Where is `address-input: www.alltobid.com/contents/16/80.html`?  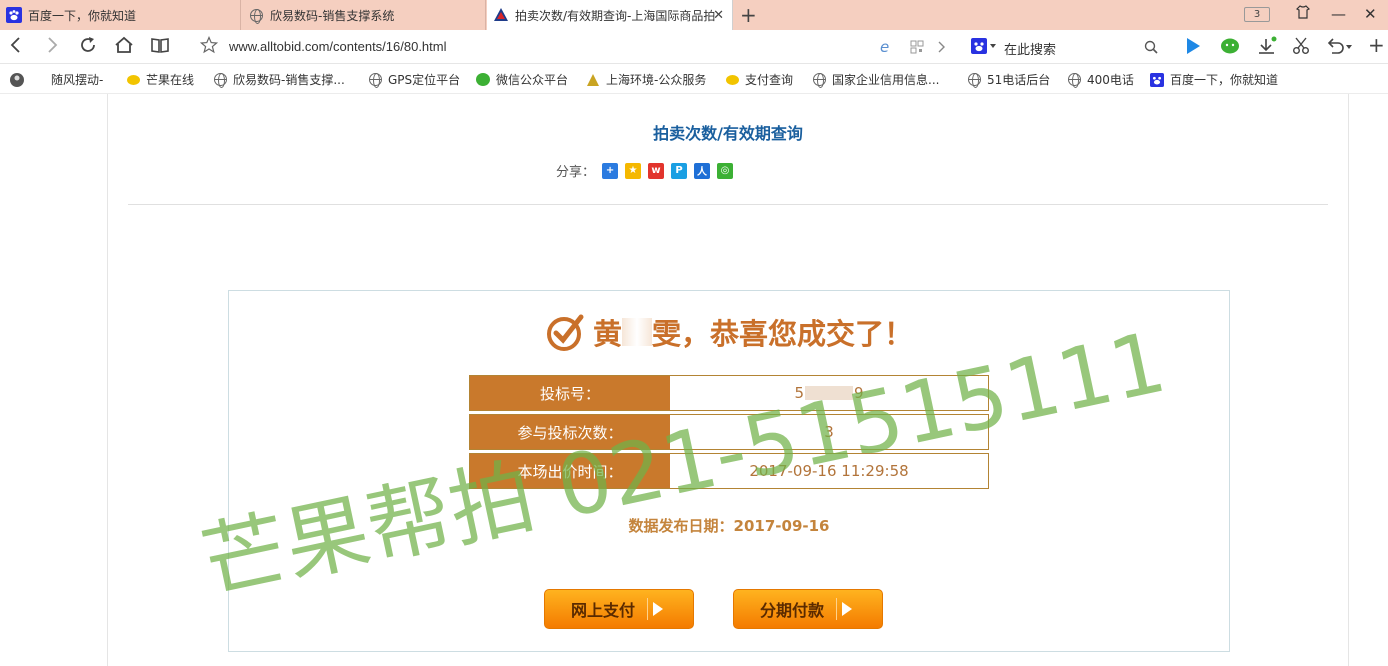
address-input: www.alltobid.com/contents/16/80.html is located at coordinates (338, 46).